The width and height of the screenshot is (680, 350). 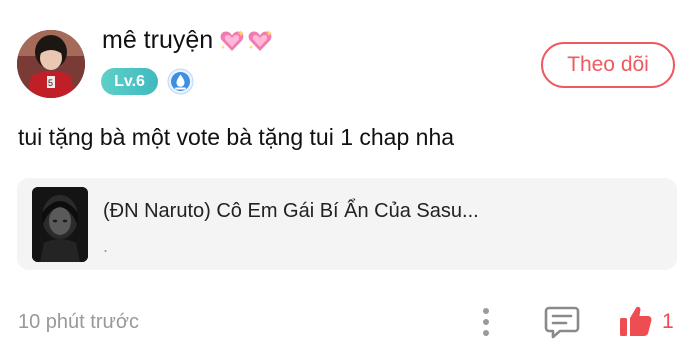 What do you see at coordinates (668, 321) in the screenshot?
I see `like-count: 1` at bounding box center [668, 321].